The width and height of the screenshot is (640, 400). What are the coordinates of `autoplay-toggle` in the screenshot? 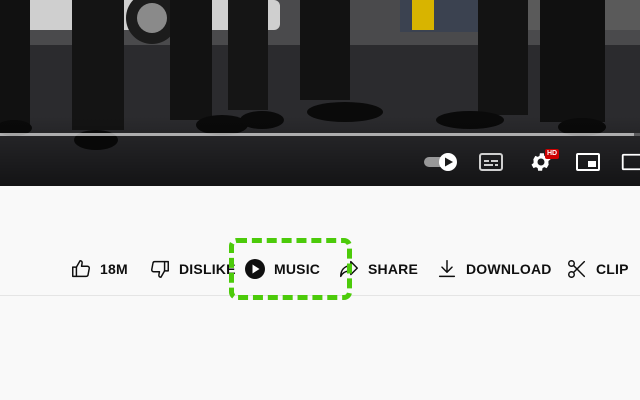 It's located at (440, 162).